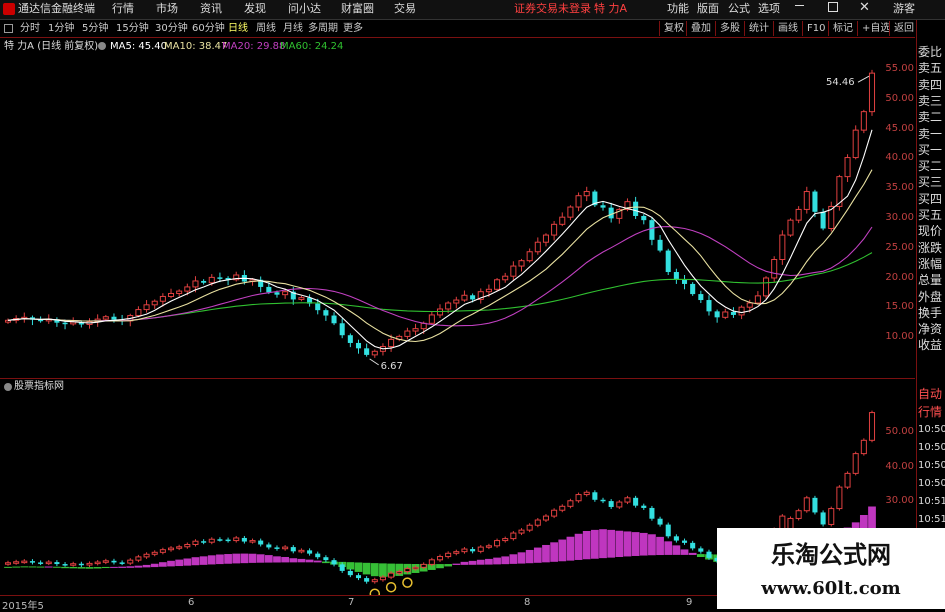 The height and width of the screenshot is (612, 945). Describe the element at coordinates (931, 501) in the screenshot. I see `tick-time: 10:51` at that location.